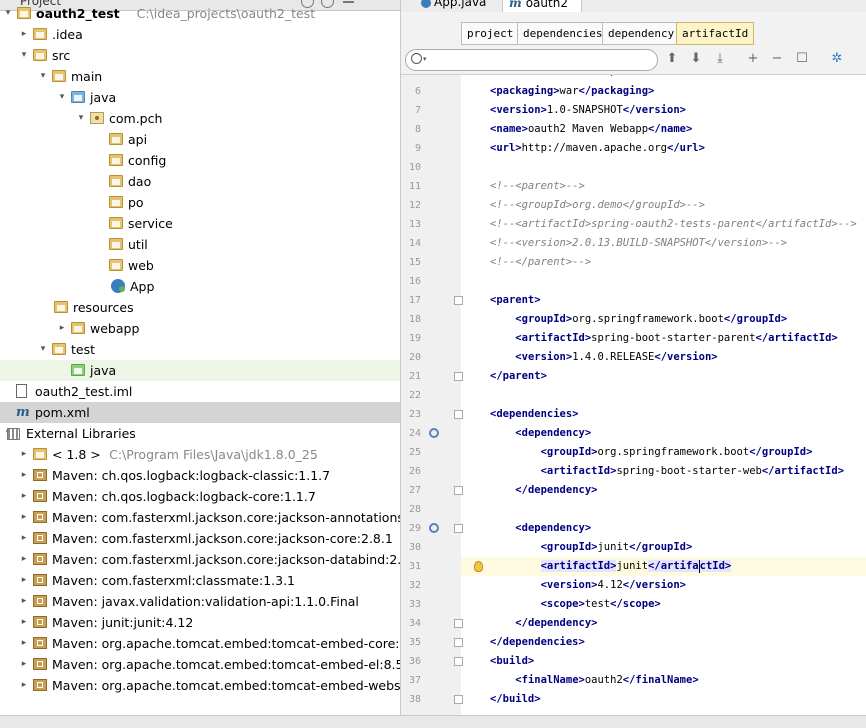  What do you see at coordinates (200, 412) in the screenshot?
I see `tree-row-file-pom-xml: m pom.xml` at bounding box center [200, 412].